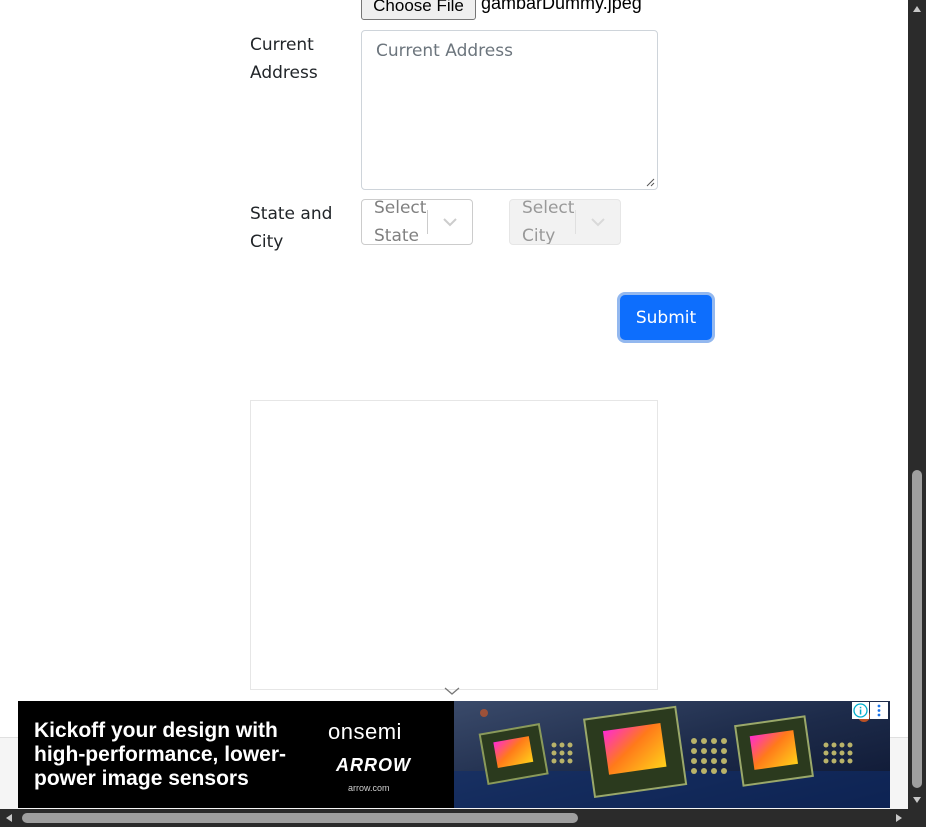 The height and width of the screenshot is (827, 926). I want to click on resize-grip-icon, so click(650, 182).